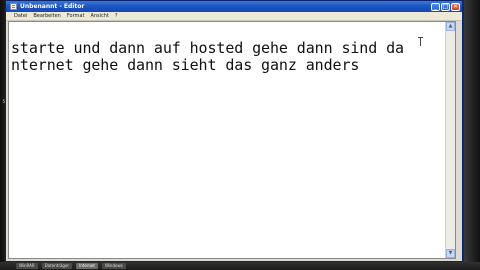 This screenshot has width=480, height=270. What do you see at coordinates (113, 266) in the screenshot?
I see `taskbar-item-windows: Windows` at bounding box center [113, 266].